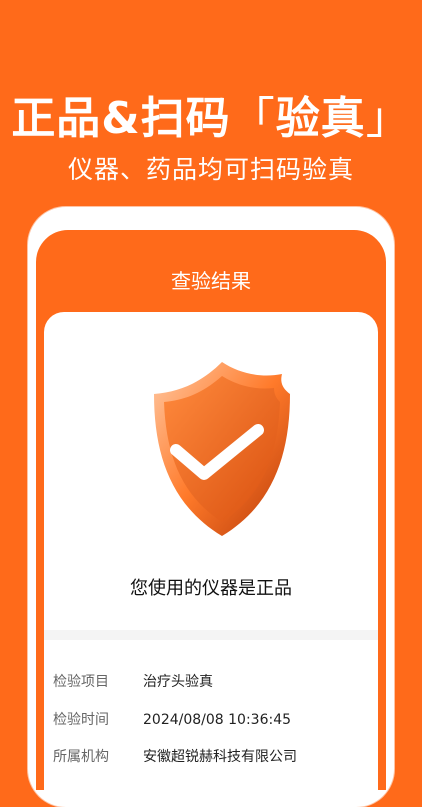 This screenshot has height=807, width=422. I want to click on info-label: 所属机构, so click(81, 757).